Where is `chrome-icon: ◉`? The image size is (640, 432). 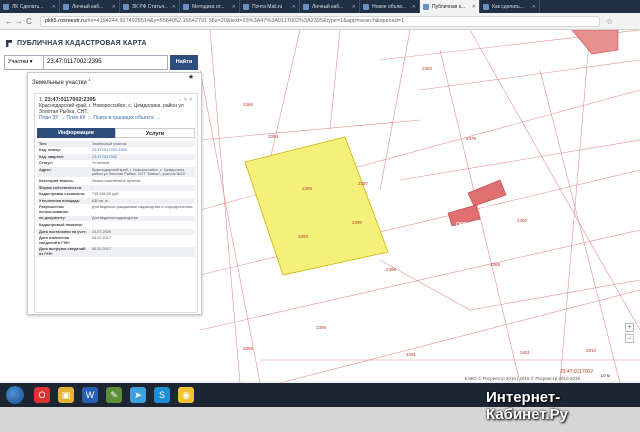 chrome-icon: ◉ is located at coordinates (186, 395).